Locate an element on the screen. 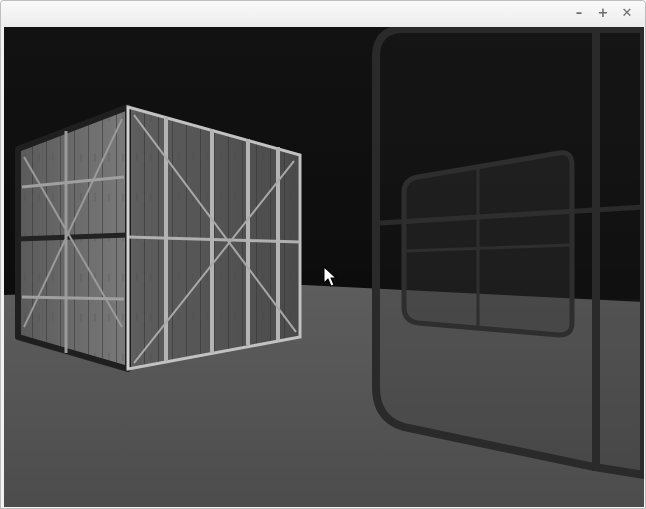 The width and height of the screenshot is (646, 509). window-controls: – + ✕ is located at coordinates (603, 14).